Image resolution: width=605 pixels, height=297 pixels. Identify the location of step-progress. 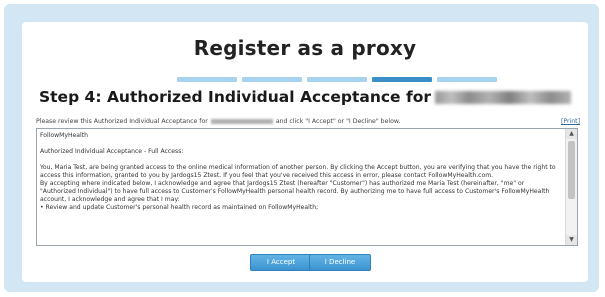
(337, 79).